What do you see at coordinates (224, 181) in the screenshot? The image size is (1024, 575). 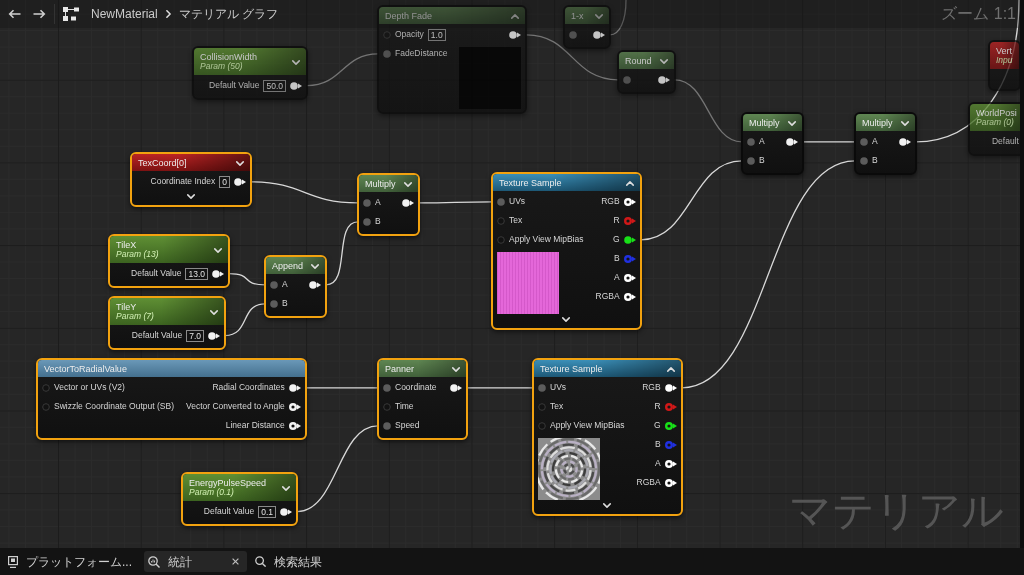 I see `value-field: 0` at bounding box center [224, 181].